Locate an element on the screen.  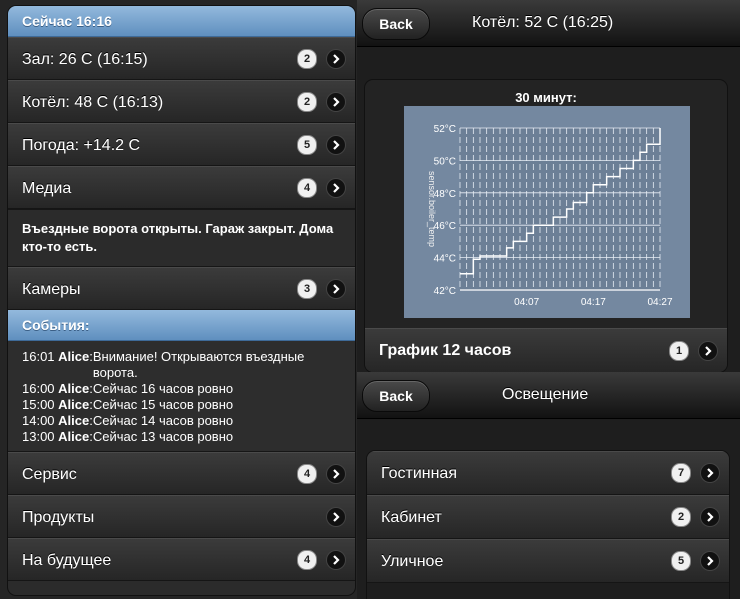
list-item-label: График 12 часов is located at coordinates (445, 350).